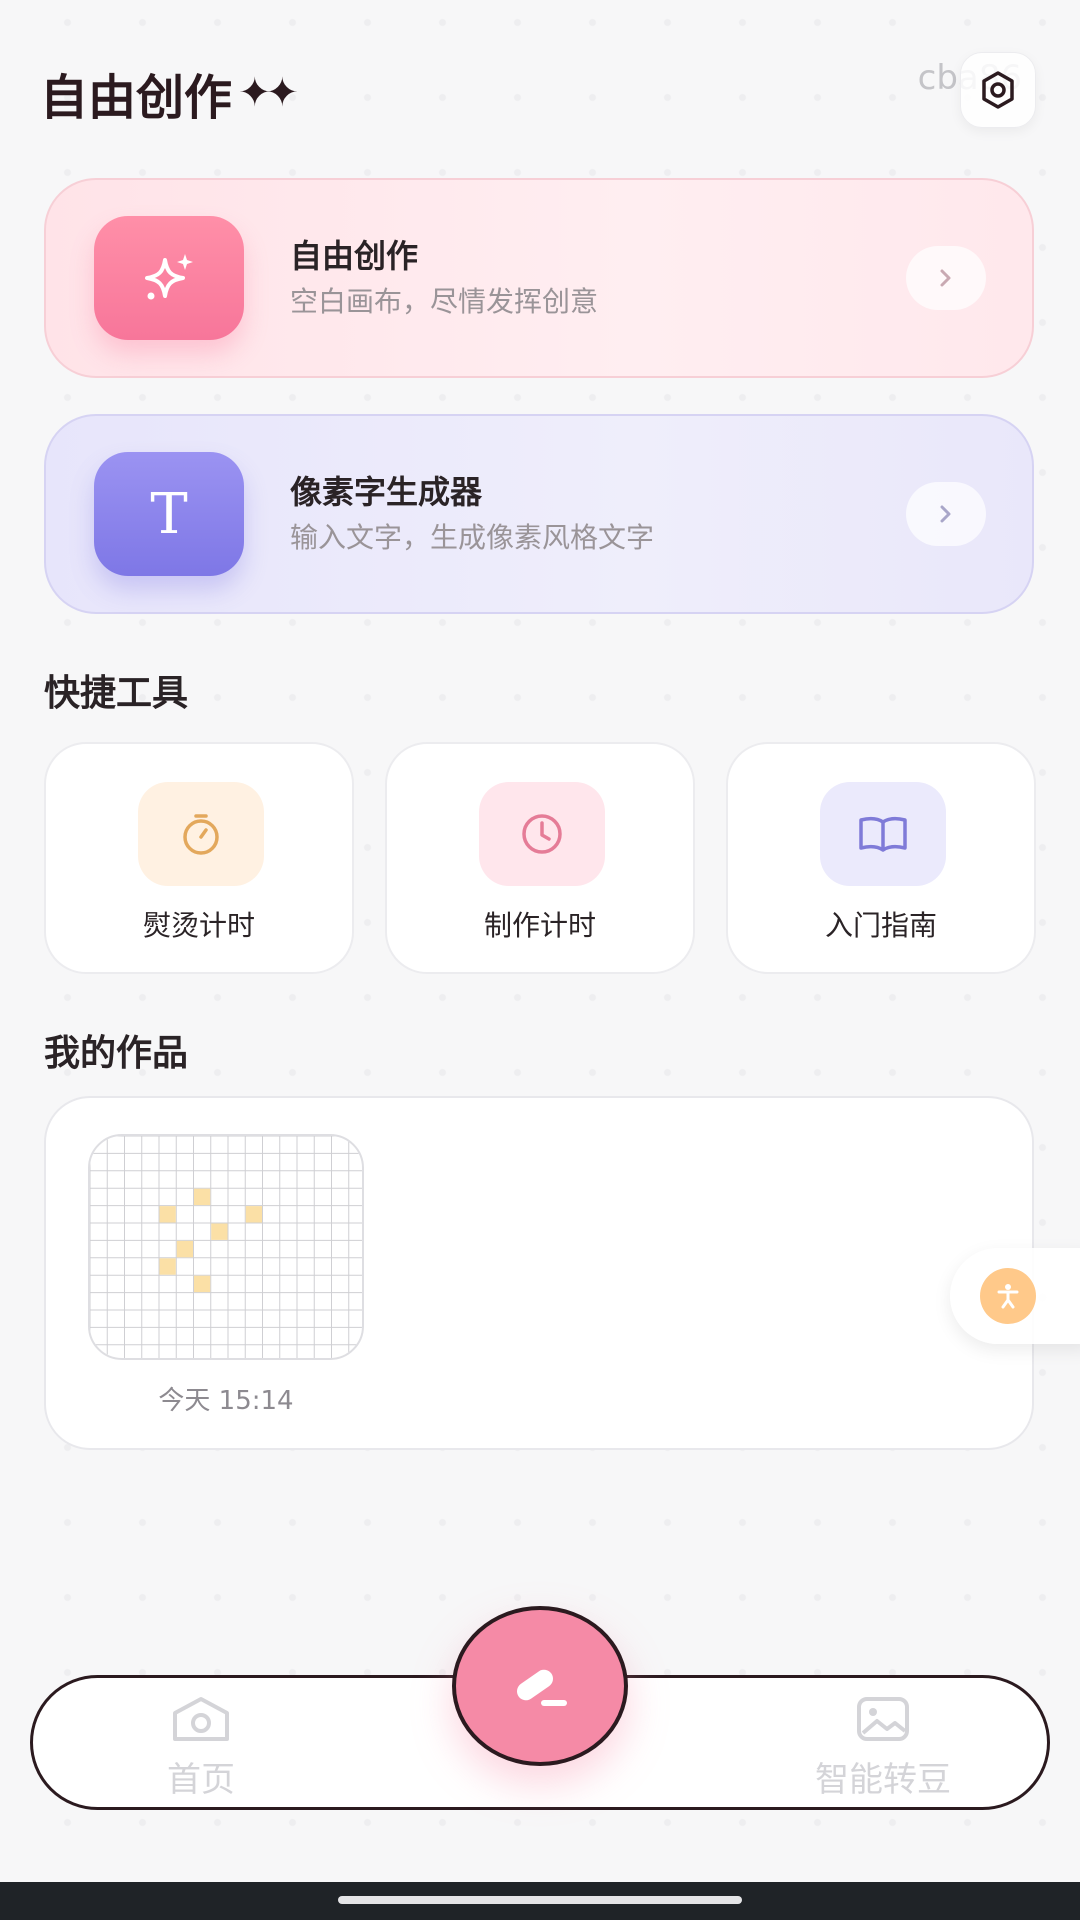 Image resolution: width=1080 pixels, height=1920 pixels. I want to click on stopwatch-icon, so click(201, 834).